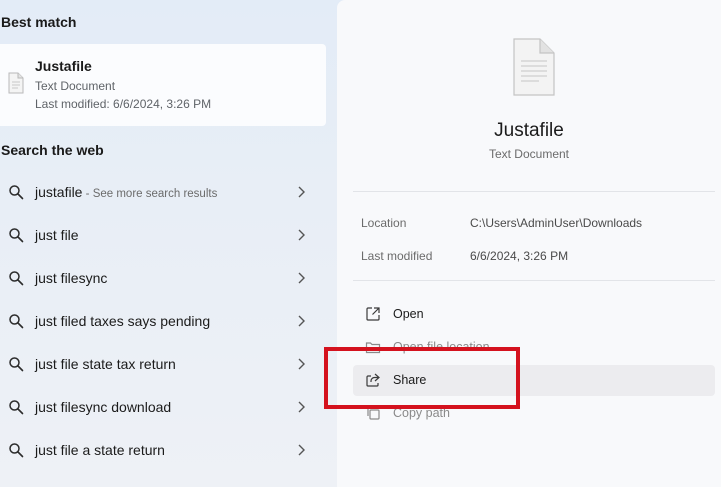  What do you see at coordinates (534, 413) in the screenshot?
I see `copy-path-action: Copy path` at bounding box center [534, 413].